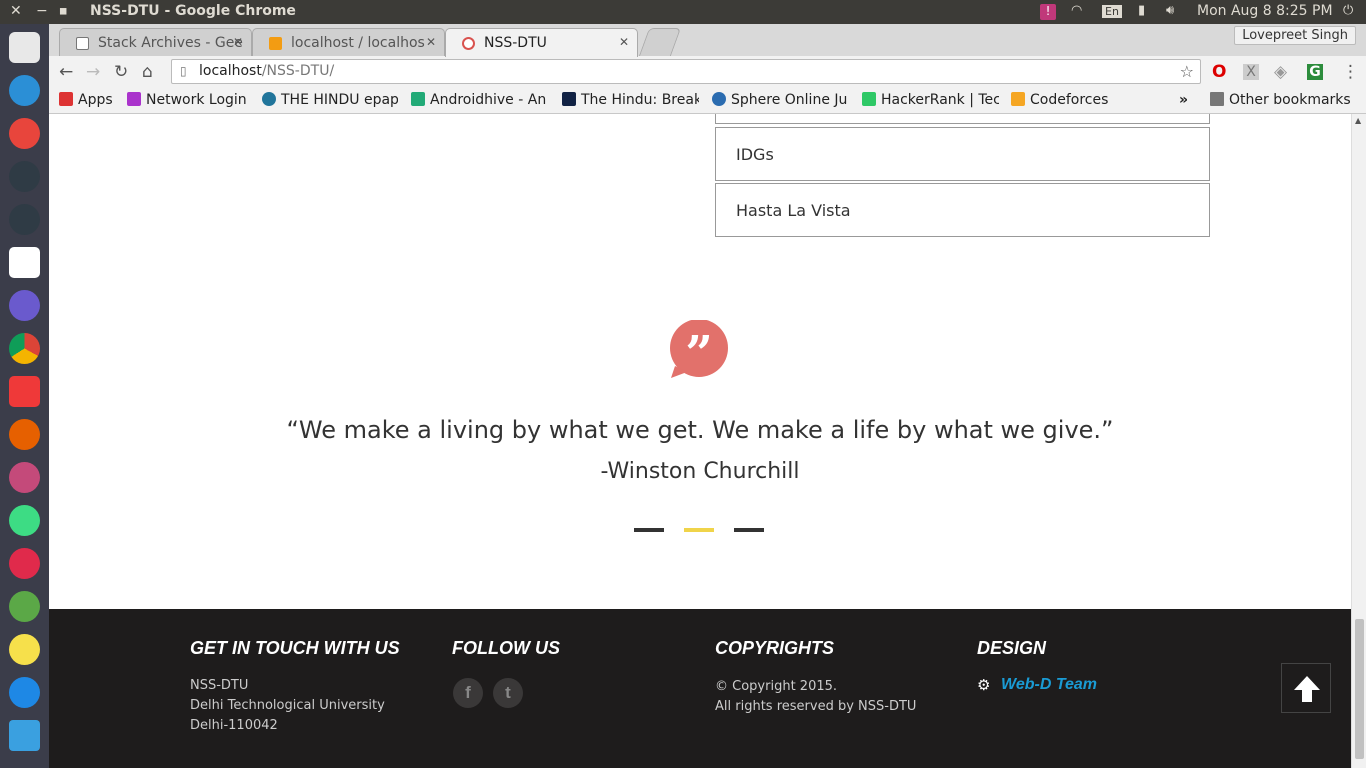 This screenshot has height=768, width=1366. Describe the element at coordinates (24, 649) in the screenshot. I see `archive-icon` at that location.